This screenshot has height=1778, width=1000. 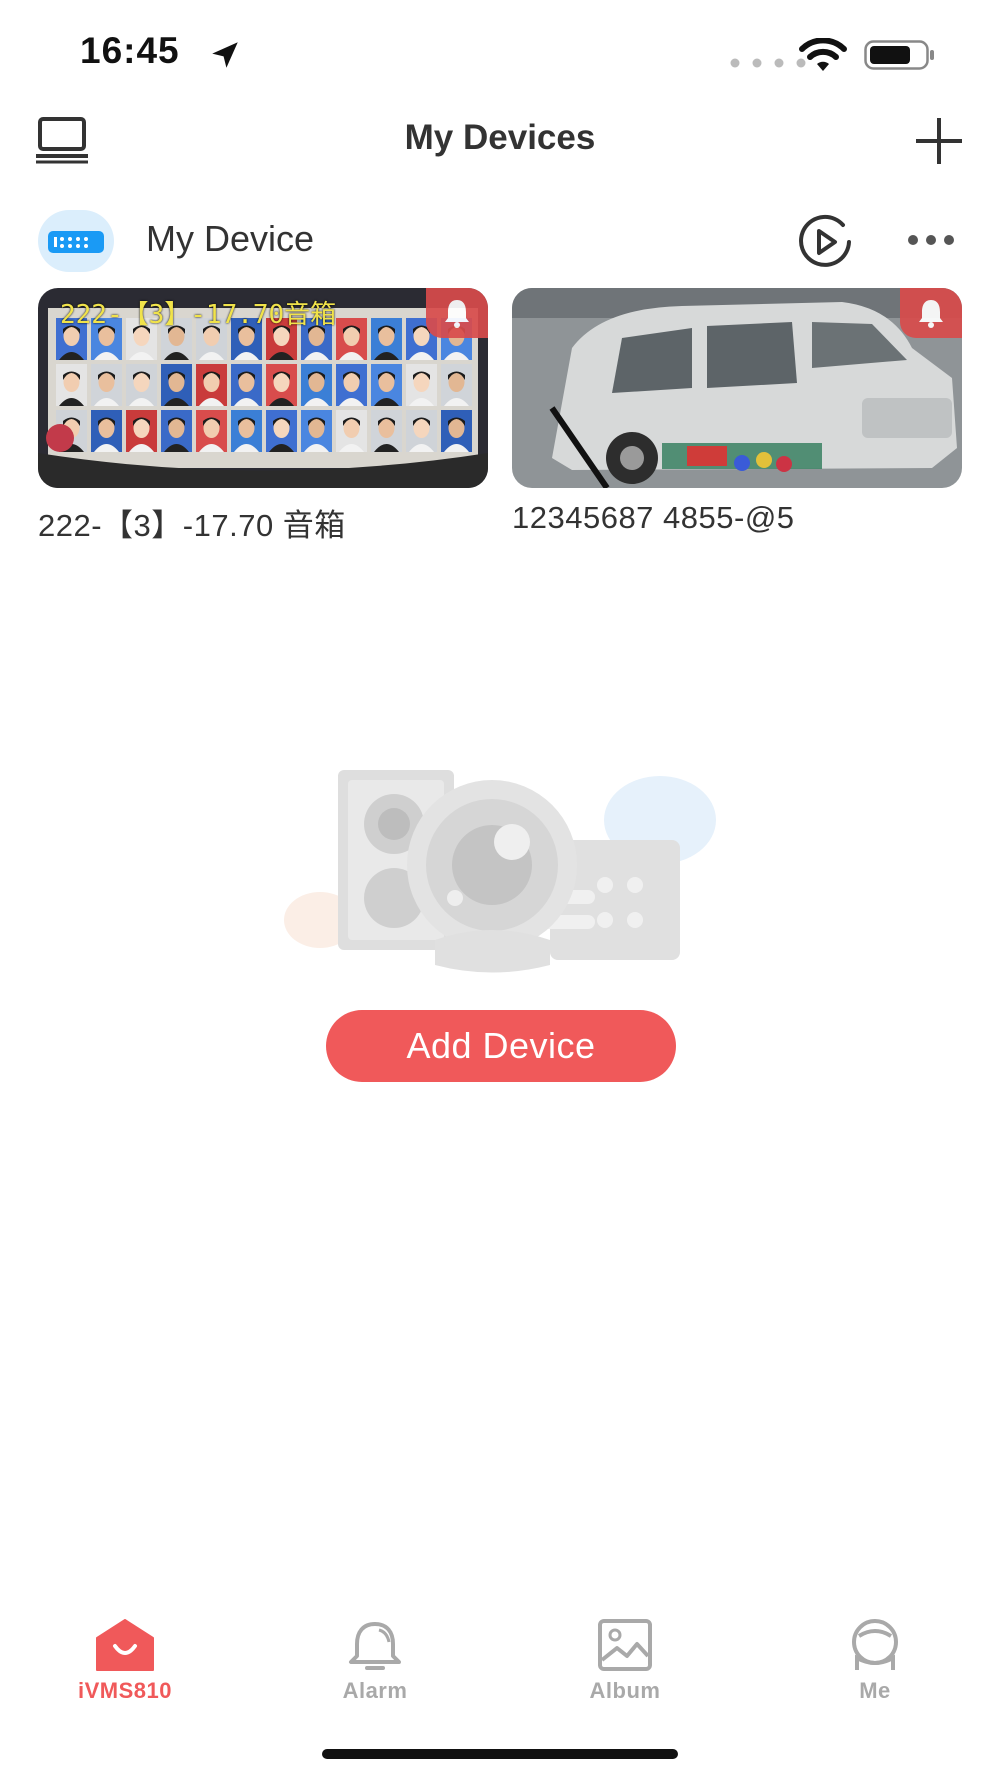 What do you see at coordinates (192, 525) in the screenshot?
I see `device-name: 222-【3】-17.70 音箱` at bounding box center [192, 525].